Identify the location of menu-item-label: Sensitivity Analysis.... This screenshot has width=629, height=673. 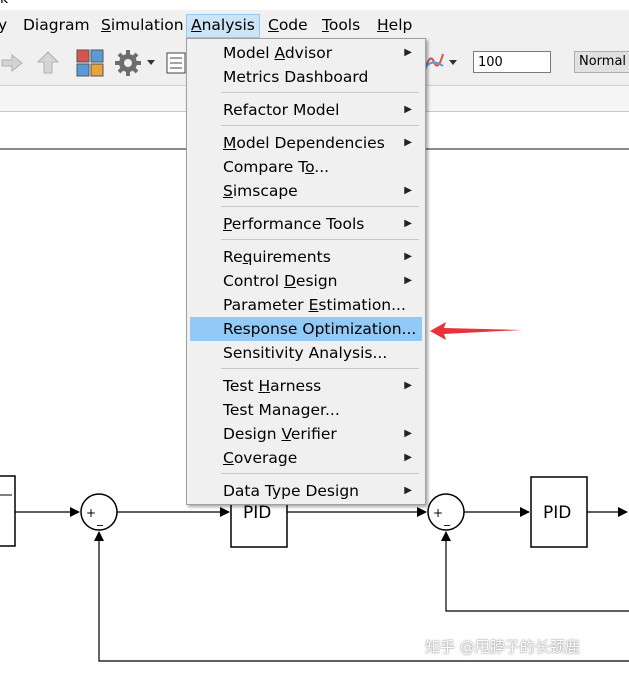
(305, 353).